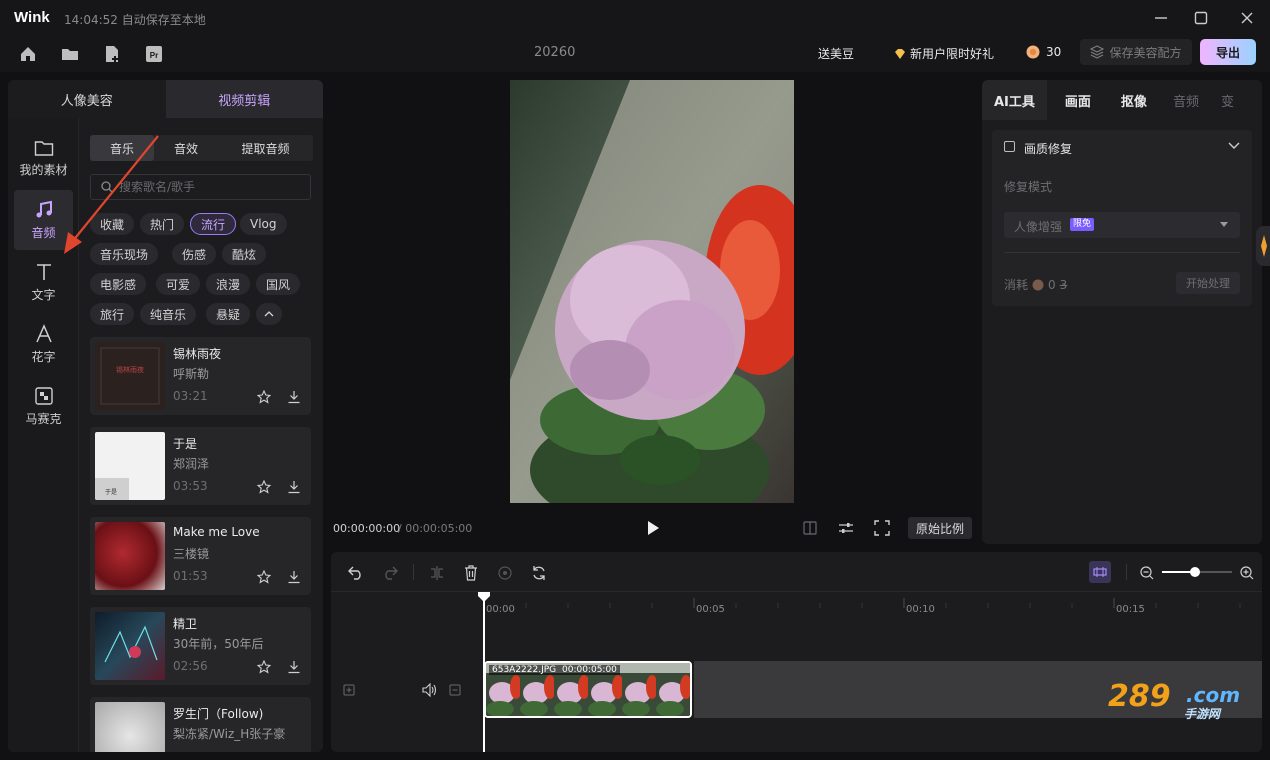  I want to click on tab-picture: 画面, so click(1078, 100).